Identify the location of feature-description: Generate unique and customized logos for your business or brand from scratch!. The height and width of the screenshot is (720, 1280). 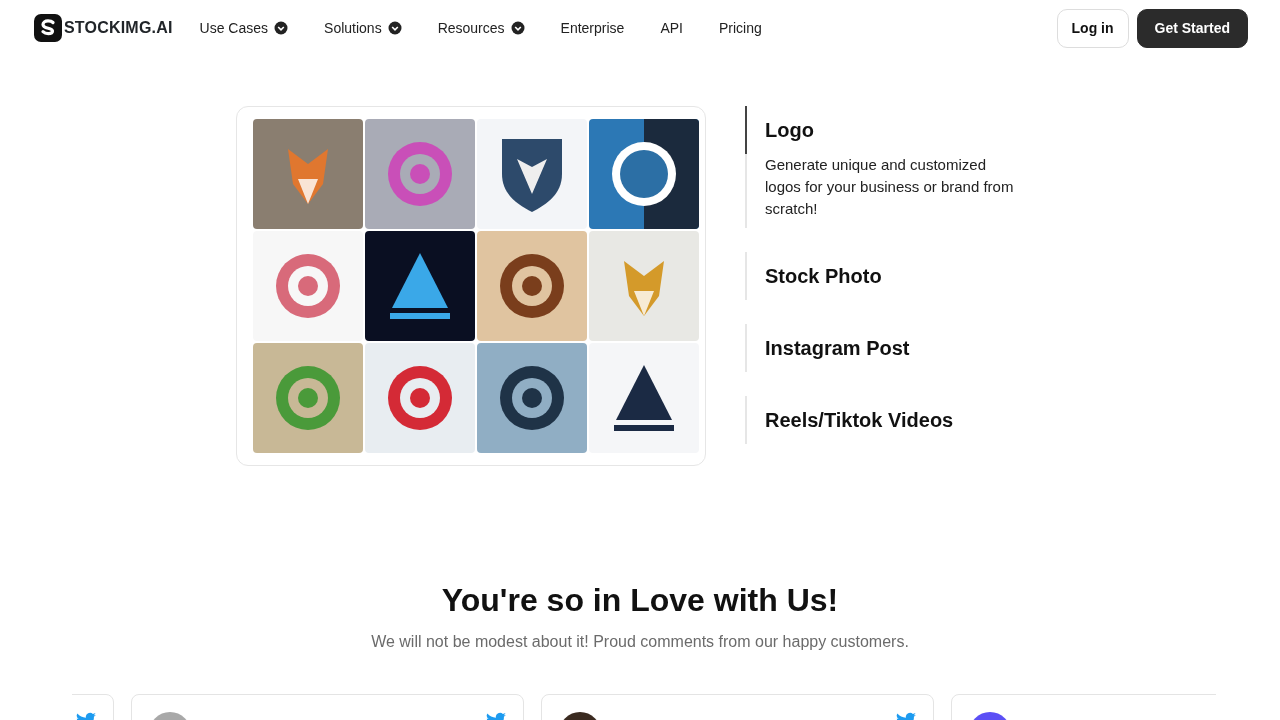
(890, 187).